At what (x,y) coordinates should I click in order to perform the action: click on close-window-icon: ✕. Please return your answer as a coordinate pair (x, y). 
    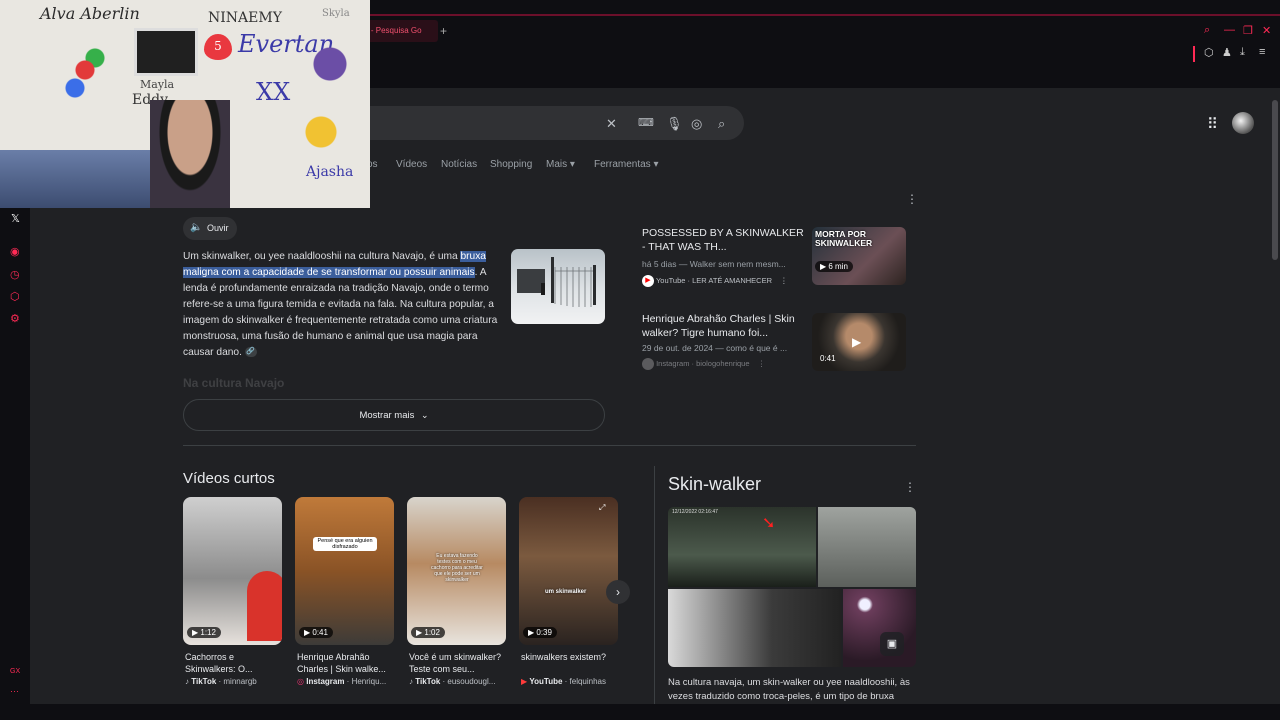
    Looking at the image, I should click on (1266, 30).